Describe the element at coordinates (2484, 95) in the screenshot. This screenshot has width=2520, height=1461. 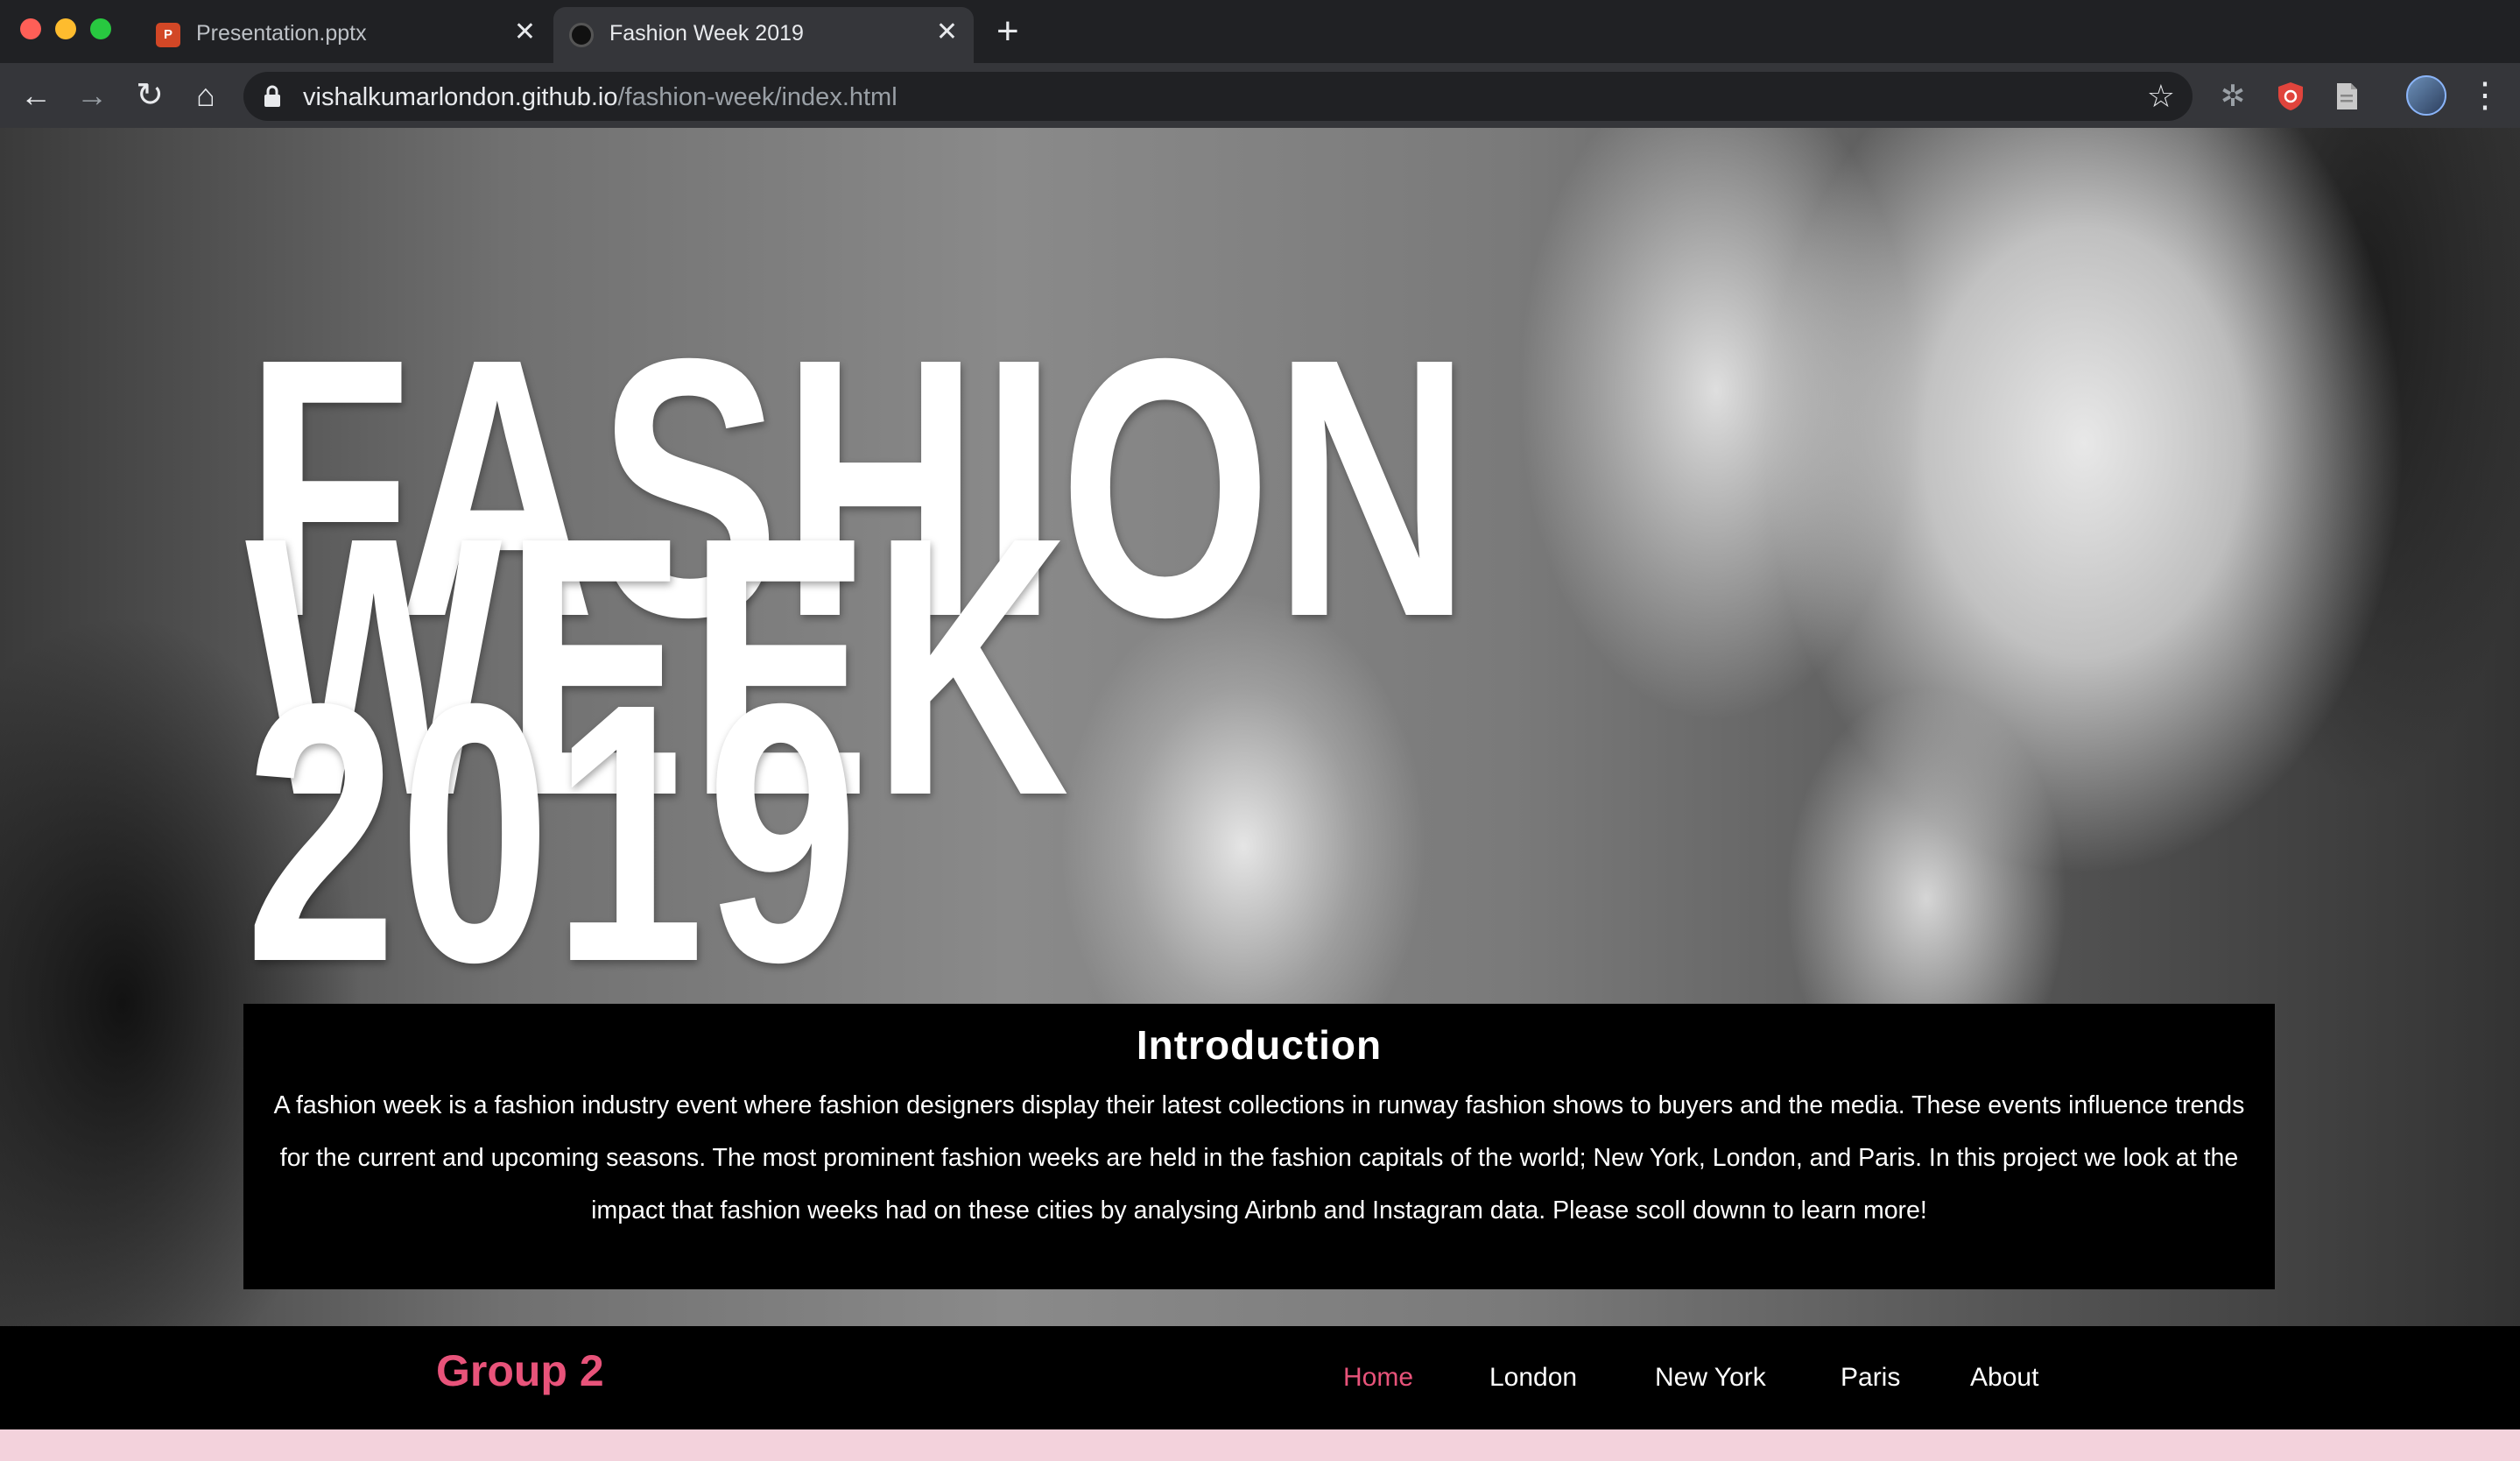
I see `menu-kebab-icon: ⋮` at that location.